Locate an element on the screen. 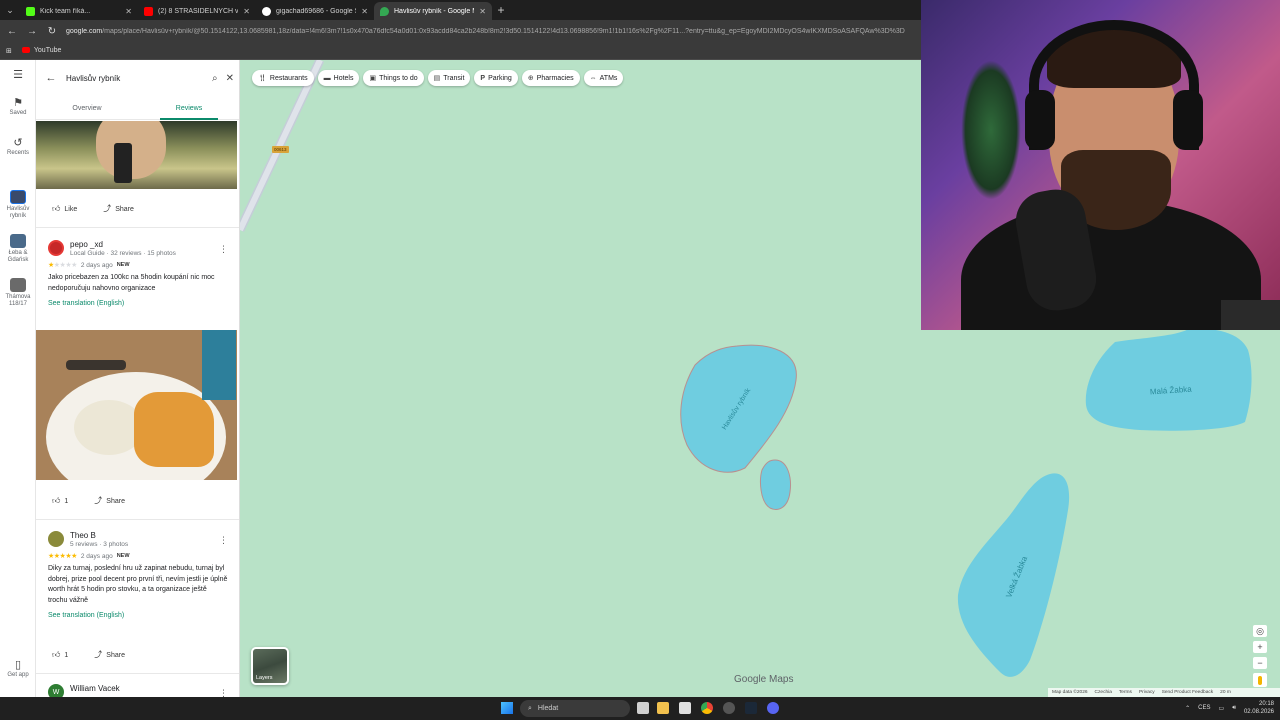 Image resolution: width=1280 pixels, height=720 pixels. browser-tab-2: (2) 8 STRAŠIDELNÝCH videí, po ✕ is located at coordinates (197, 11).